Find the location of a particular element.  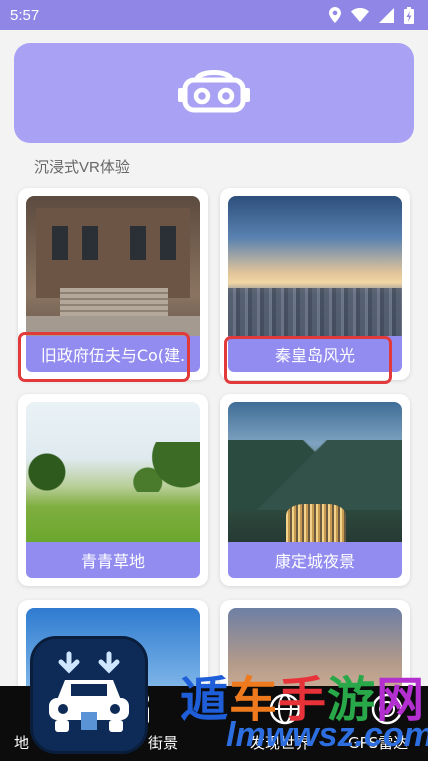

status-bar: 5:57 is located at coordinates (214, 15).